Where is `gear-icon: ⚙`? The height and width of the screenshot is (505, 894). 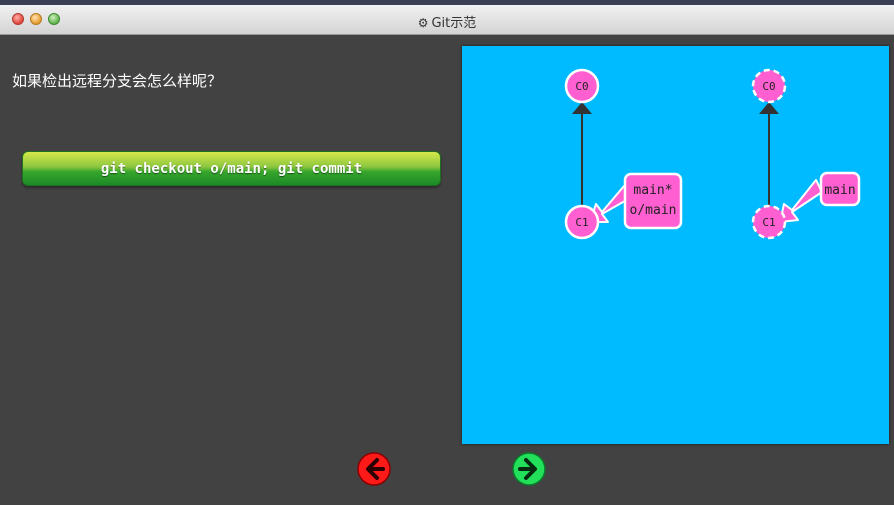 gear-icon: ⚙ is located at coordinates (423, 23).